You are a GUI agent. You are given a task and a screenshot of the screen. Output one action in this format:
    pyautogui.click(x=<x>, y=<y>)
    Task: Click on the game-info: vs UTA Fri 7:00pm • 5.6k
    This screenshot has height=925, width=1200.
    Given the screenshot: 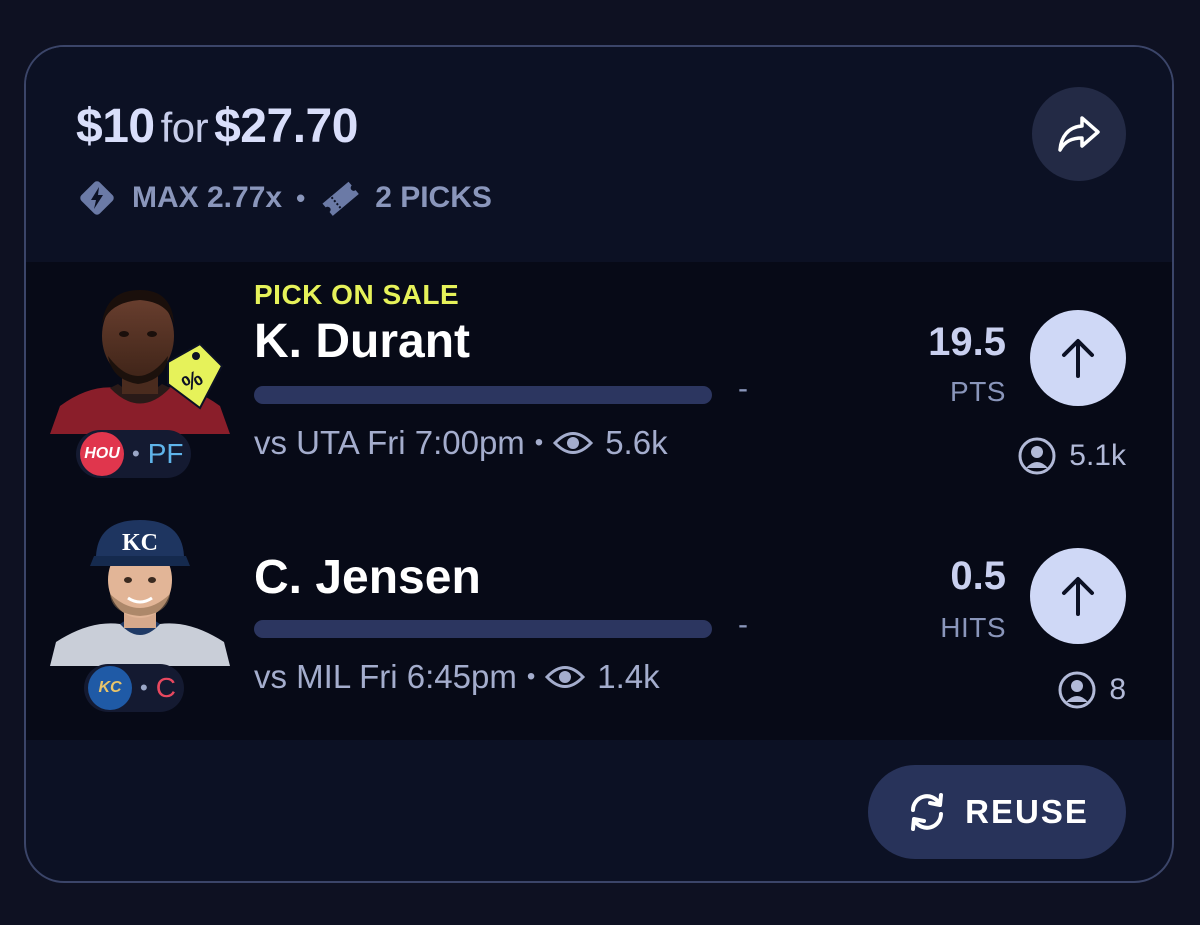 What is the action you would take?
    pyautogui.click(x=461, y=443)
    